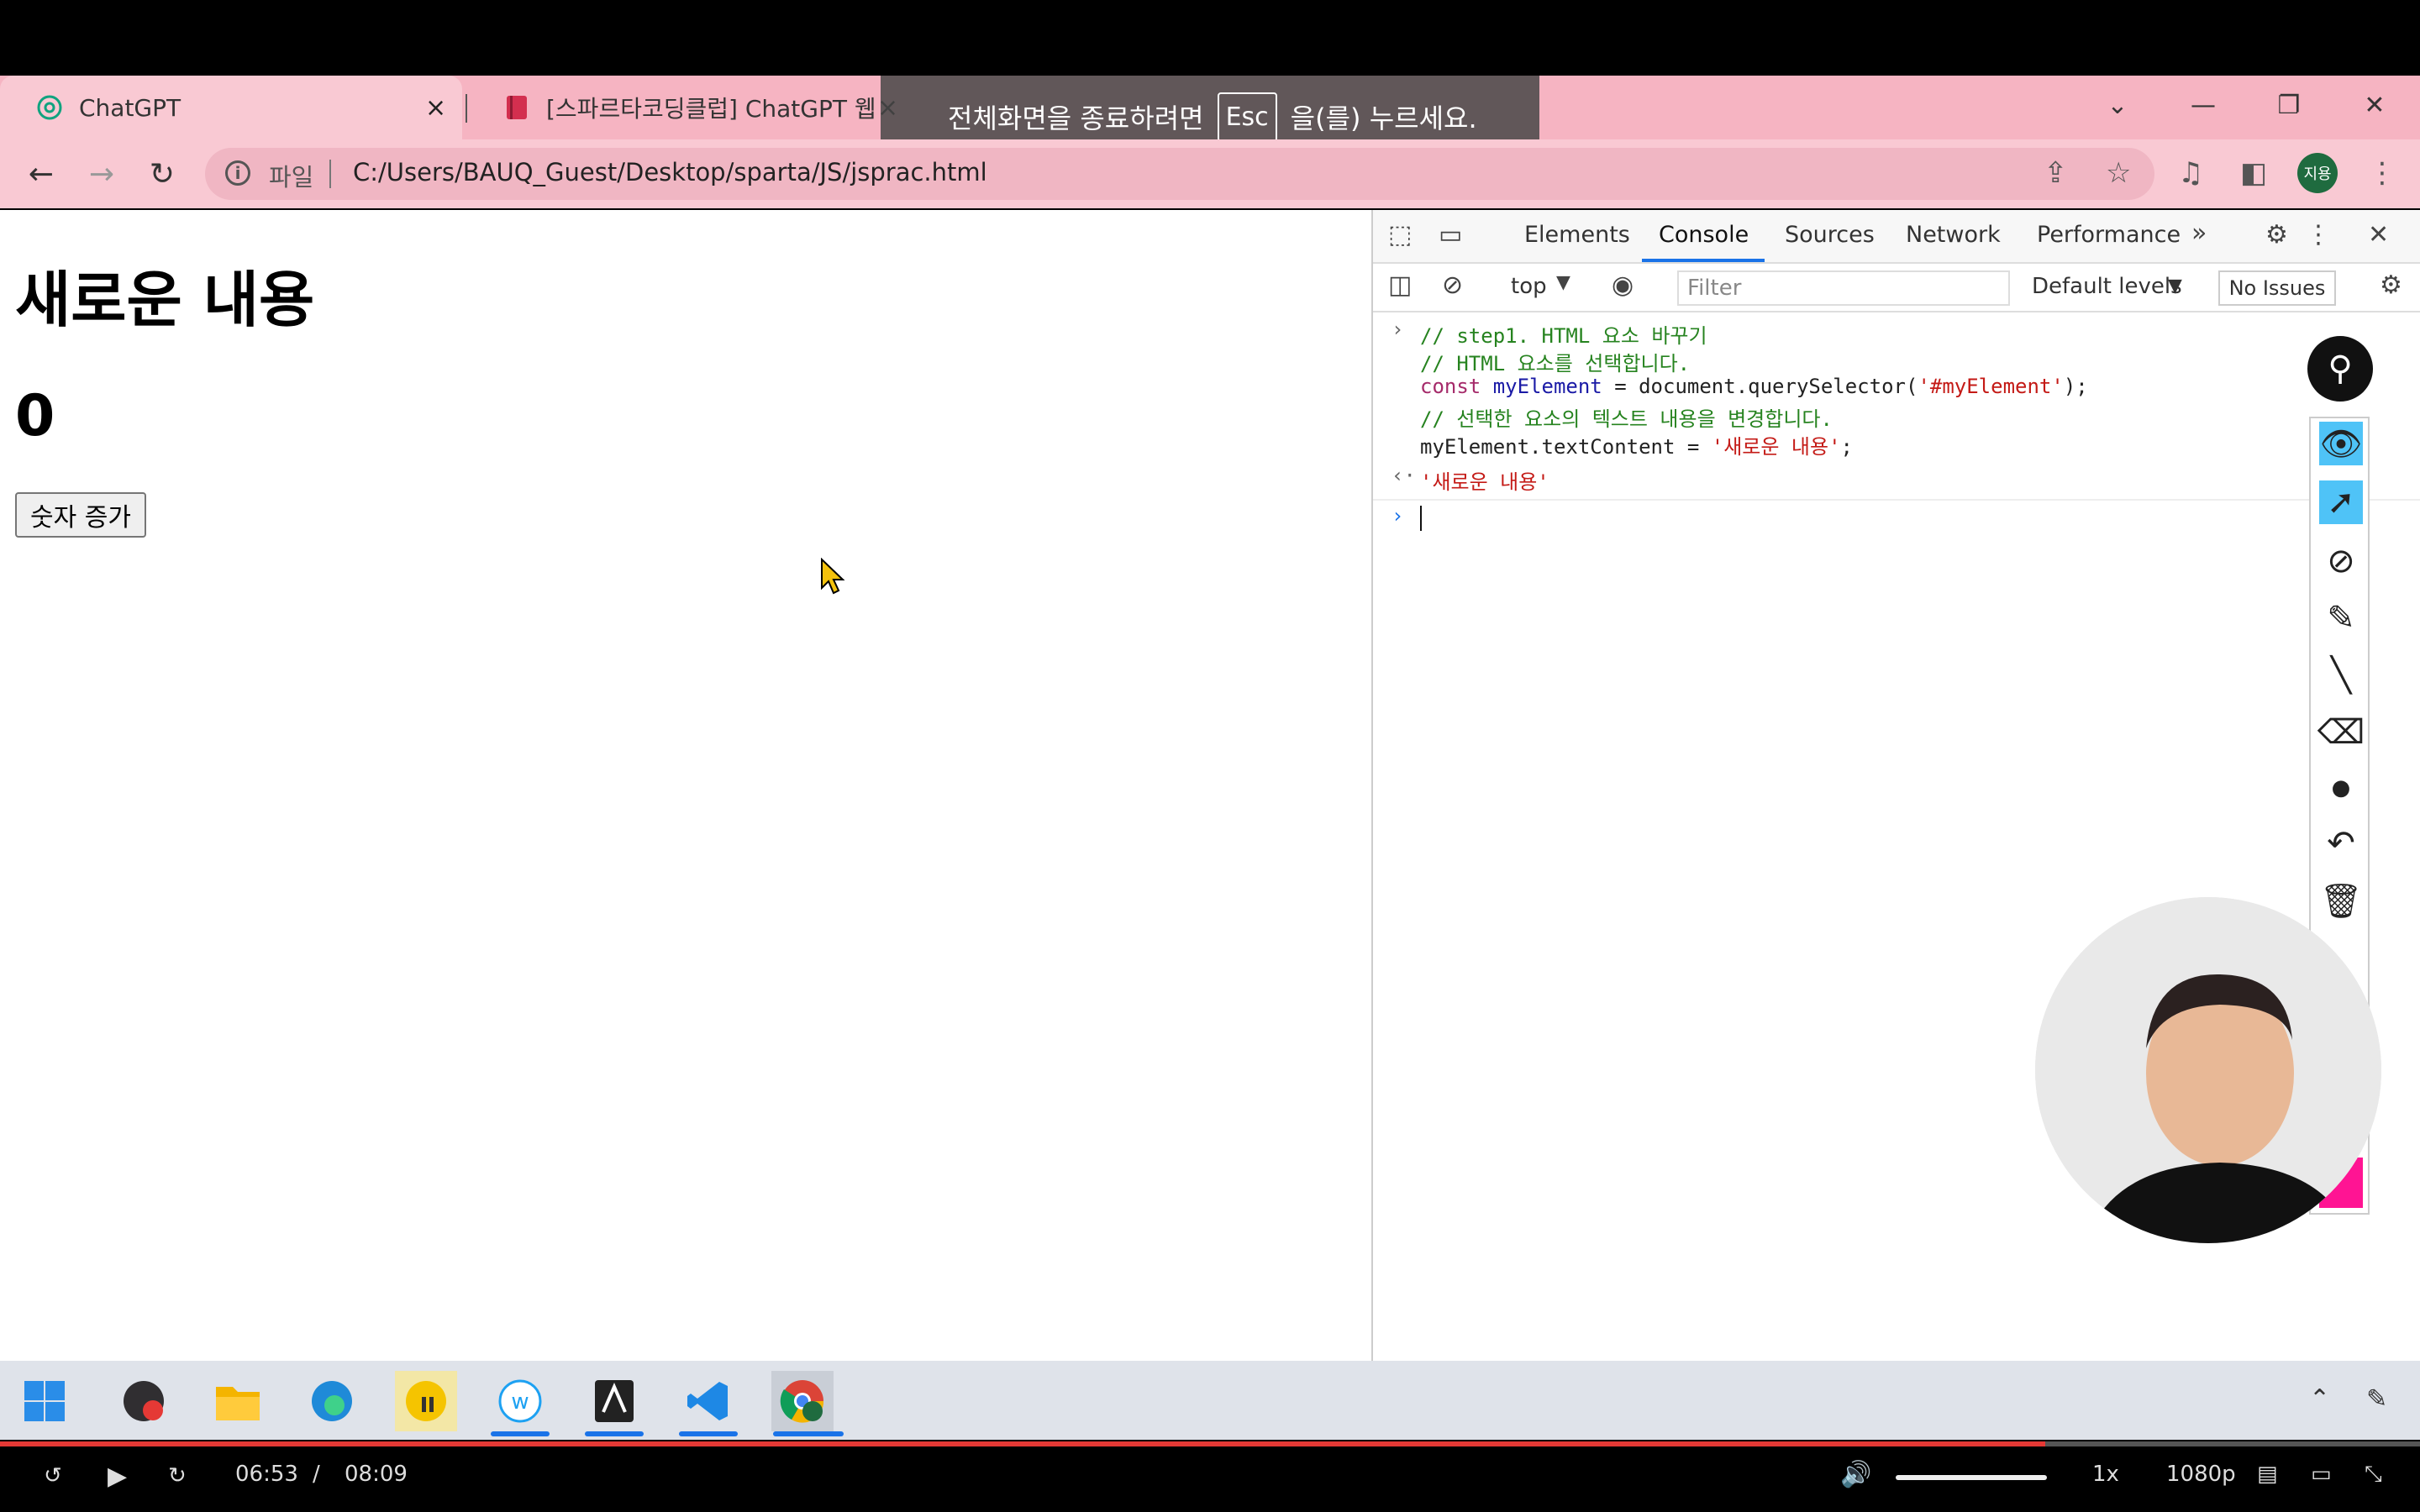 The width and height of the screenshot is (2420, 1512). What do you see at coordinates (2378, 234) in the screenshot?
I see `close-devtools-icon: ✕` at bounding box center [2378, 234].